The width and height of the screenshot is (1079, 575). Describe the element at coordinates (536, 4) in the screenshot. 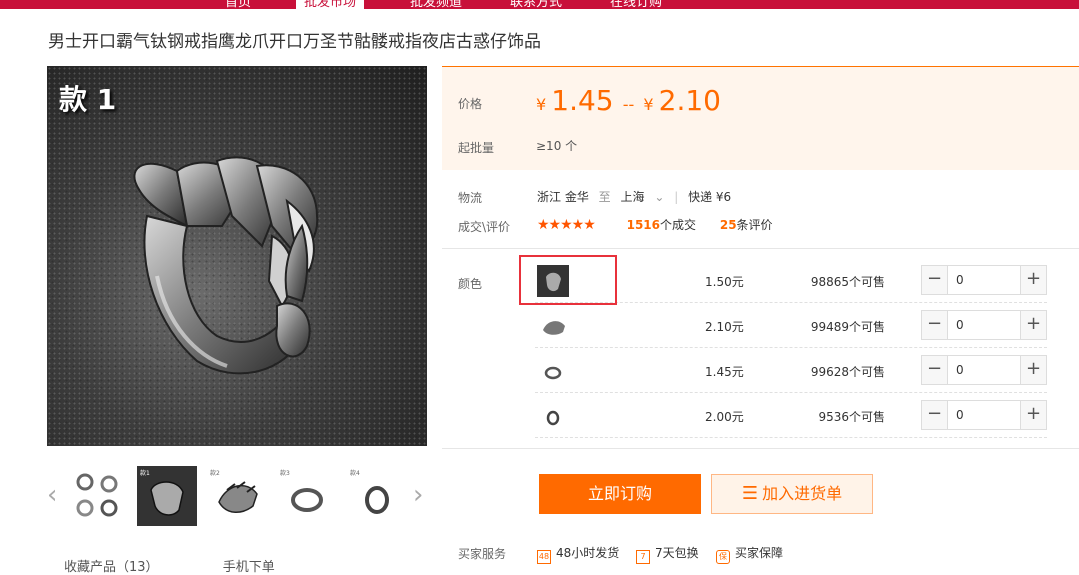

I see `nav-item-contact: 联系方式` at that location.